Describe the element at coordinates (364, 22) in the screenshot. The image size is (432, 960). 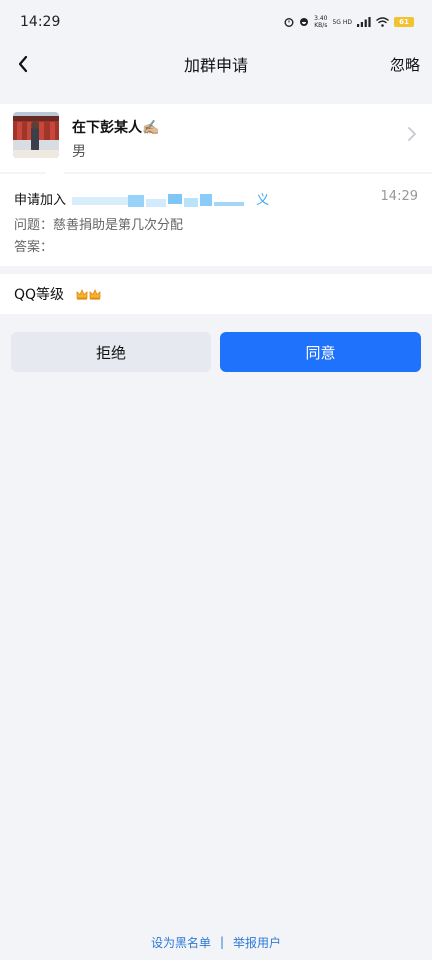
I see `signal-icon` at that location.